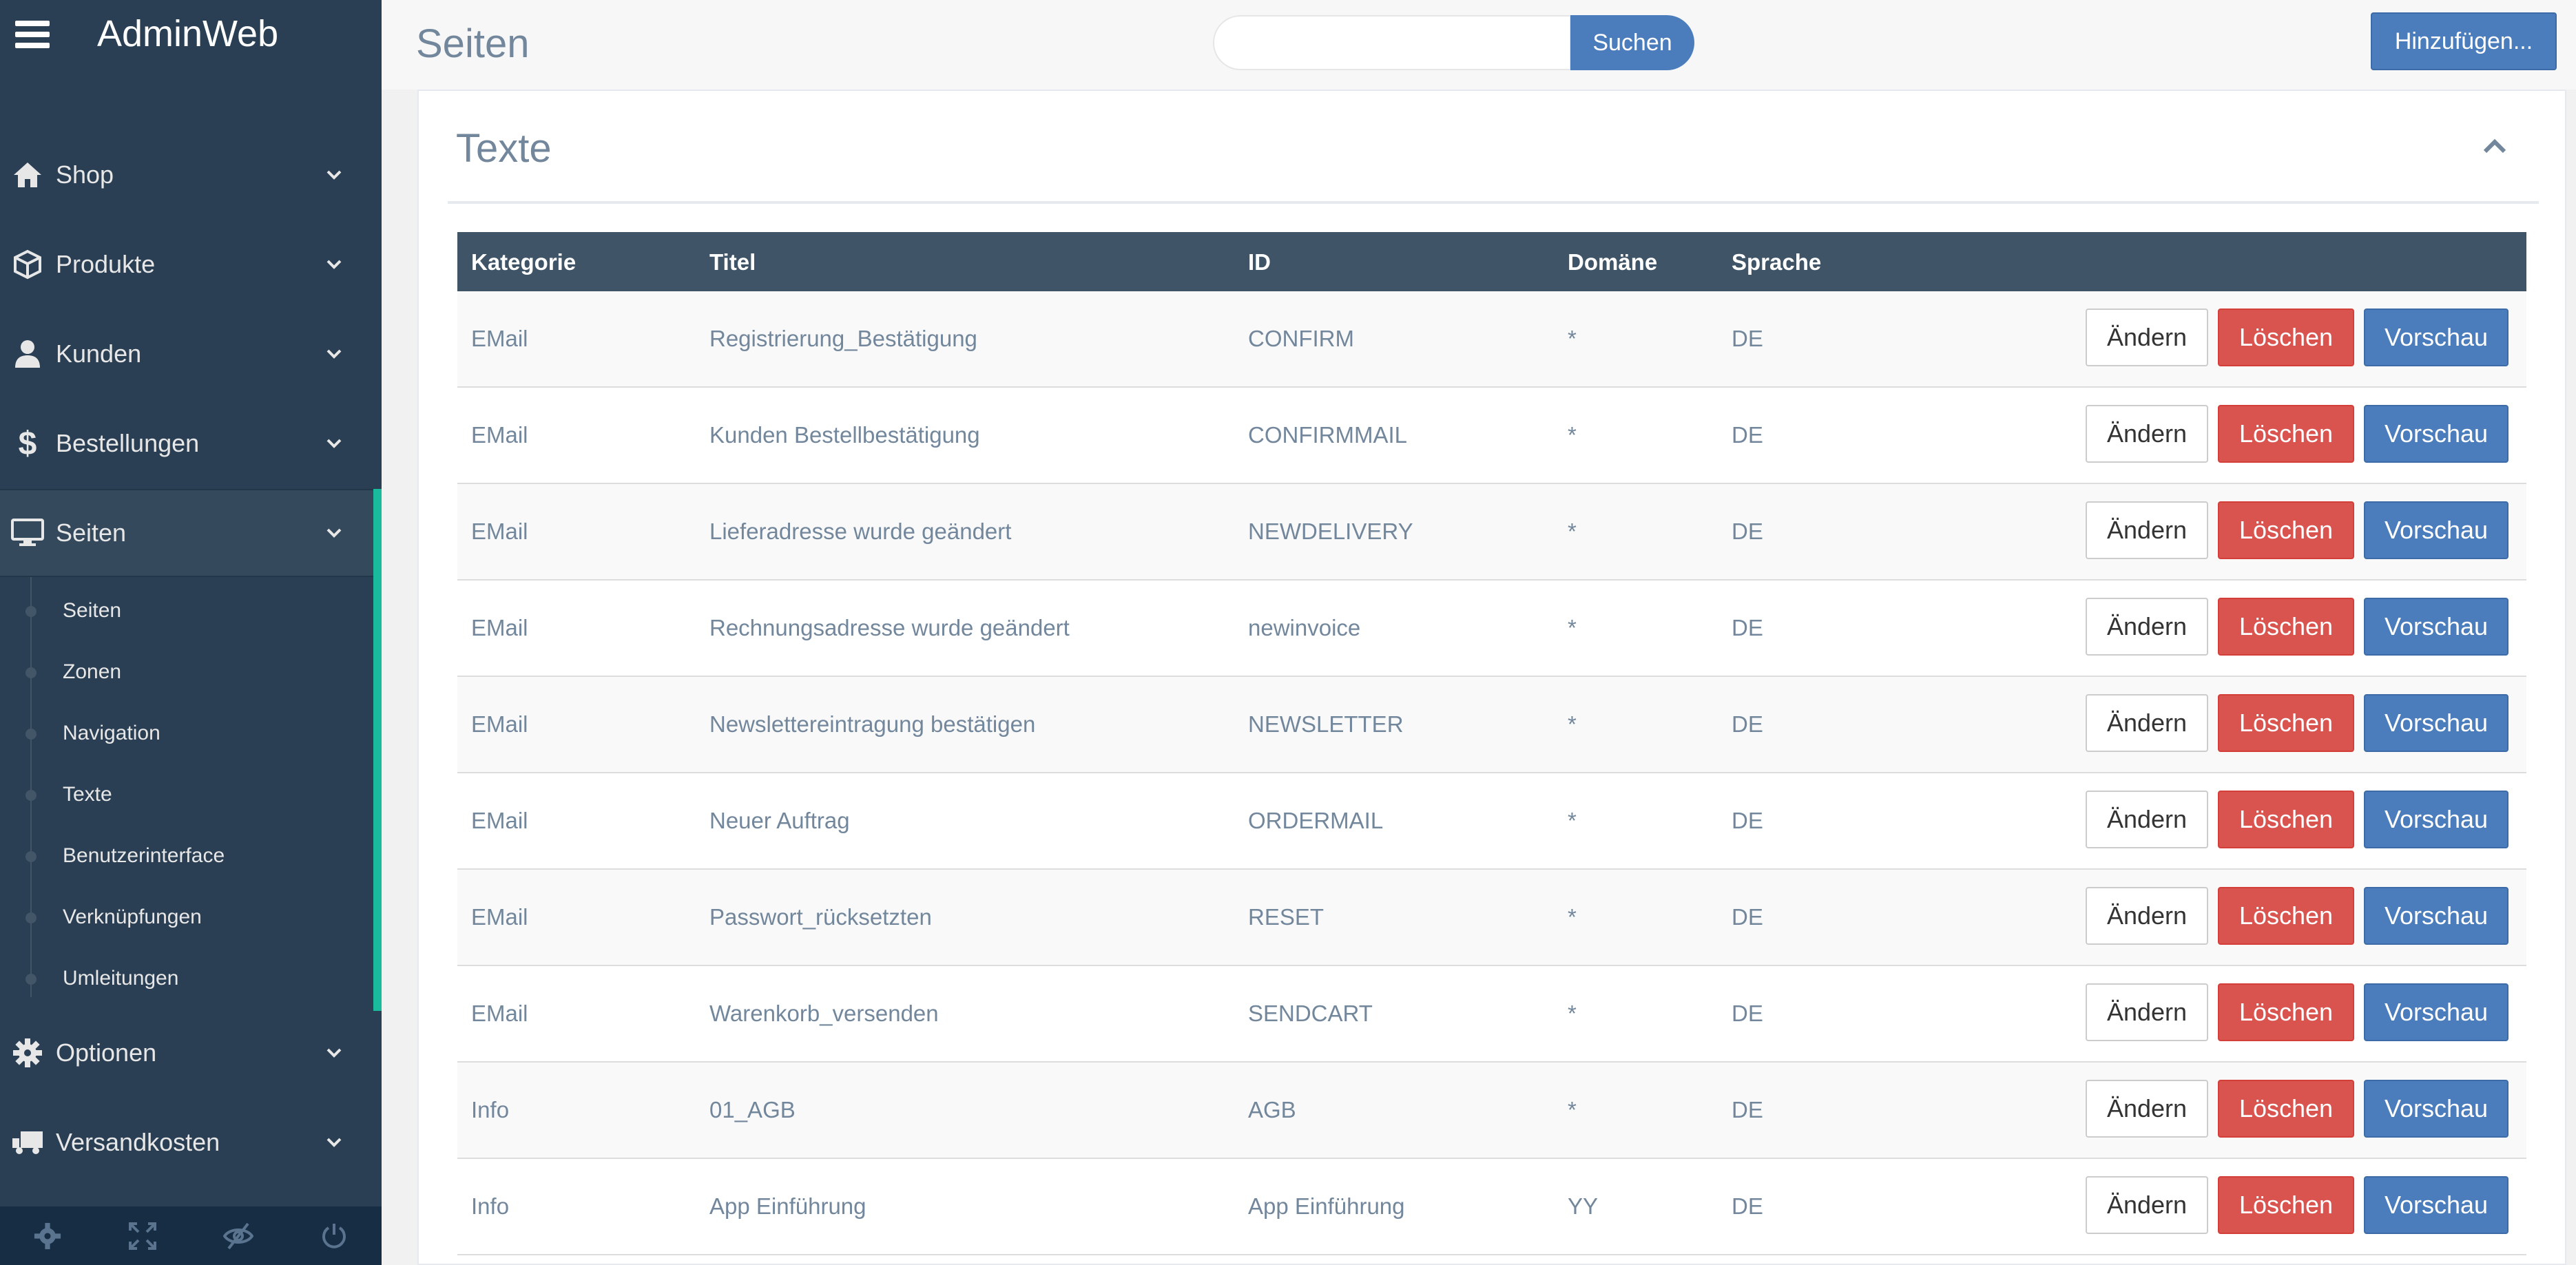  What do you see at coordinates (523, 262) in the screenshot?
I see `column-header-kategorie: Kategorie` at bounding box center [523, 262].